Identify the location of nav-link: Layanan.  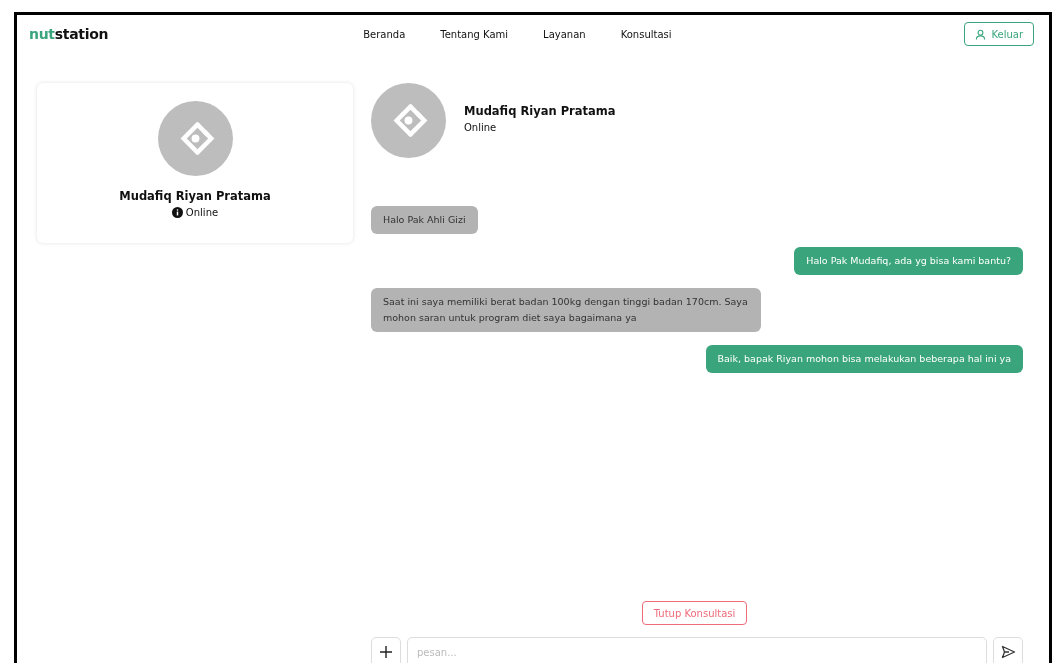
(564, 34).